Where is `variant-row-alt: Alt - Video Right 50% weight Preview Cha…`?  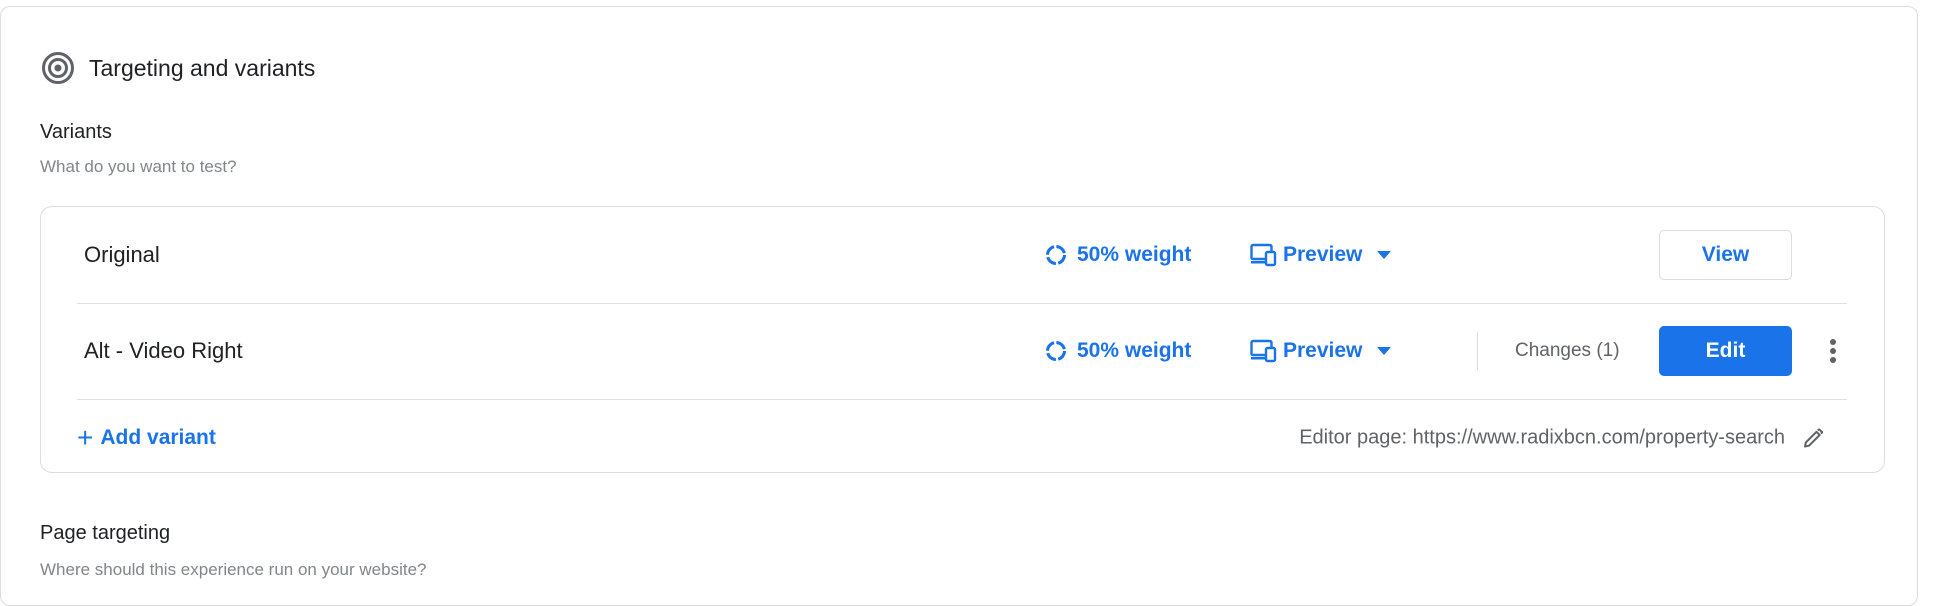 variant-row-alt: Alt - Video Right 50% weight Preview Cha… is located at coordinates (962, 351).